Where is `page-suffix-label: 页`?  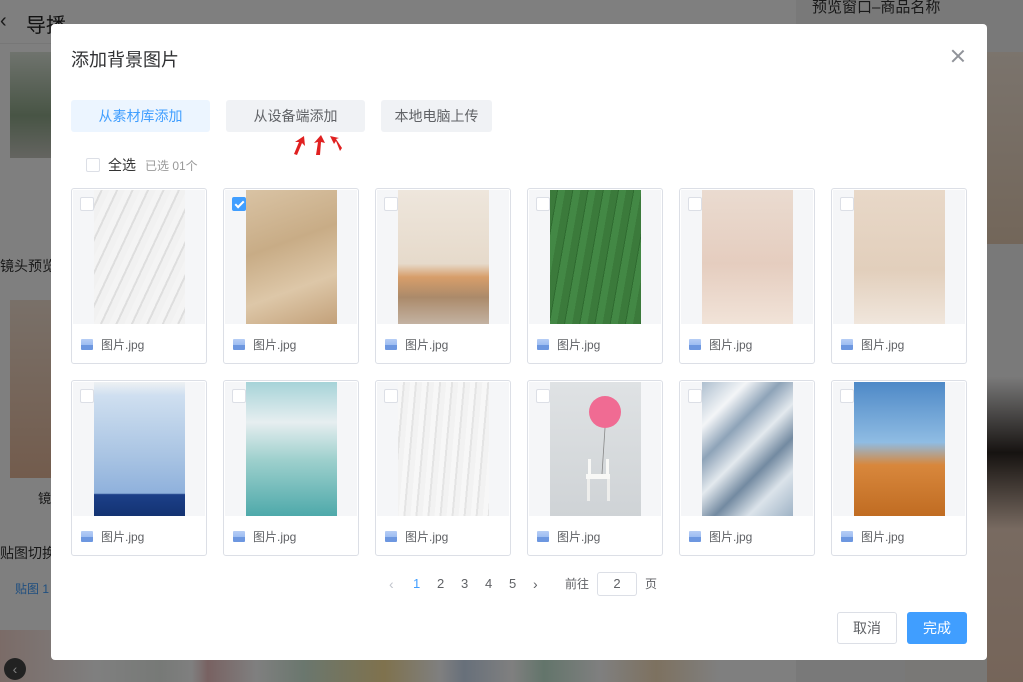 page-suffix-label: 页 is located at coordinates (651, 584).